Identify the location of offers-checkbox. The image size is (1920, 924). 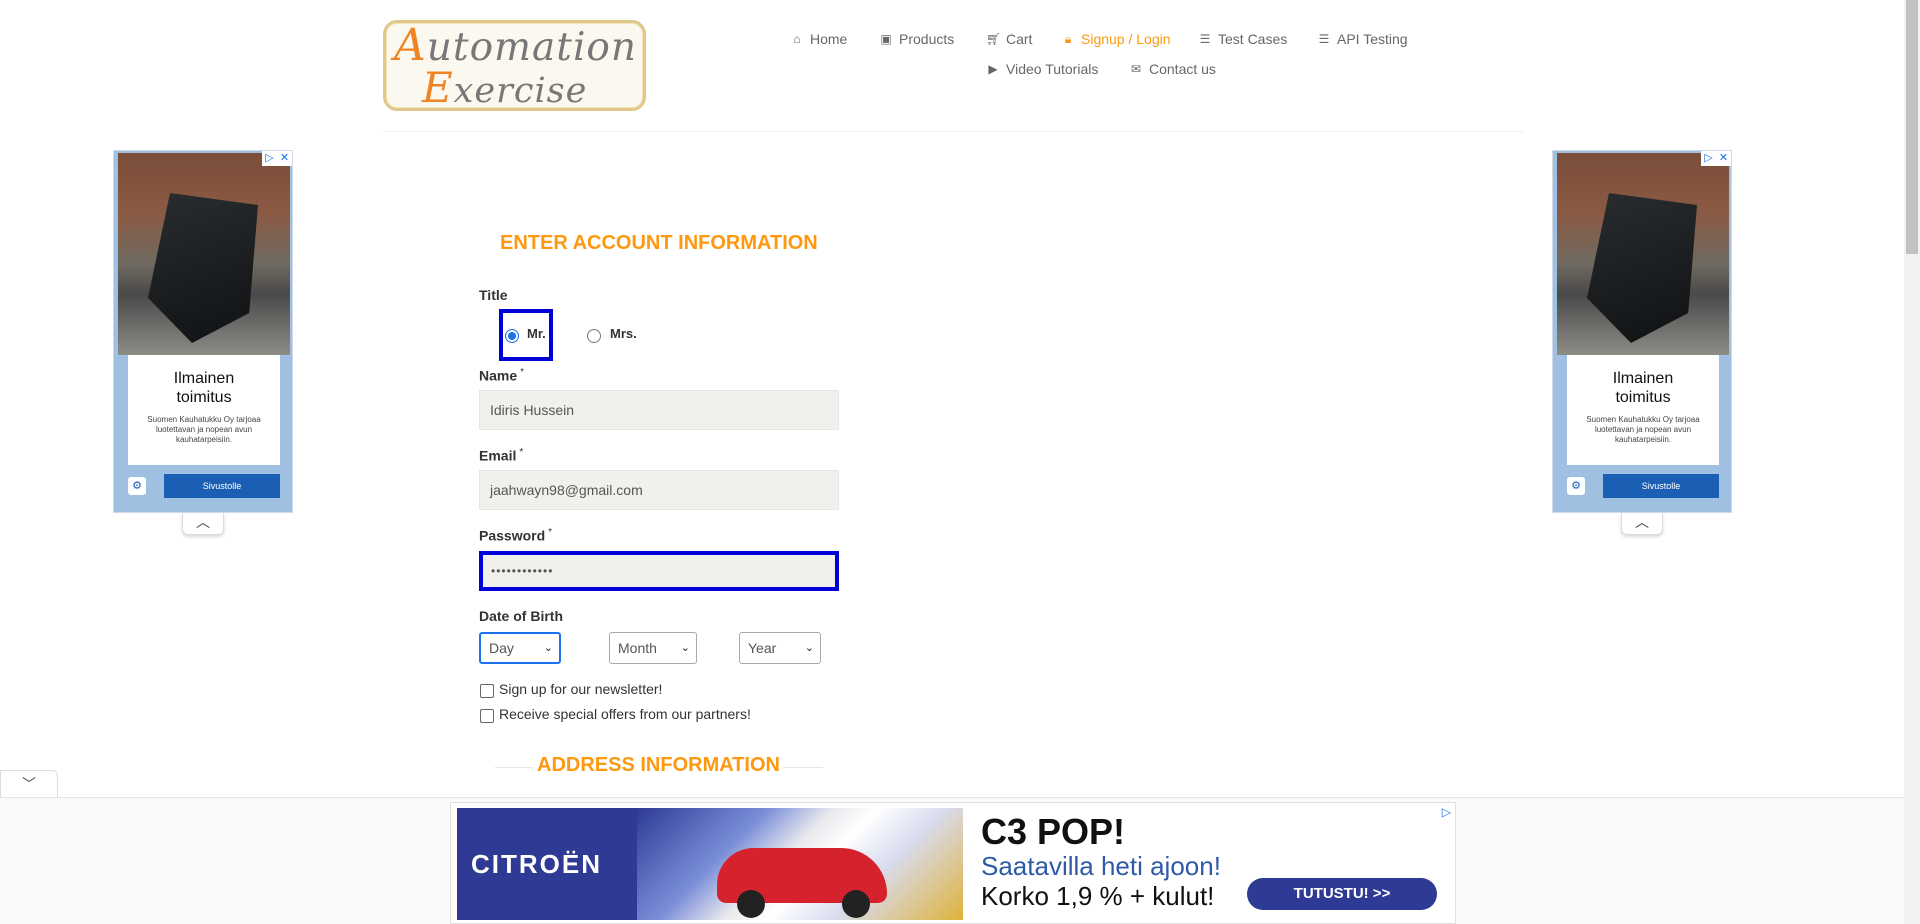
(487, 716).